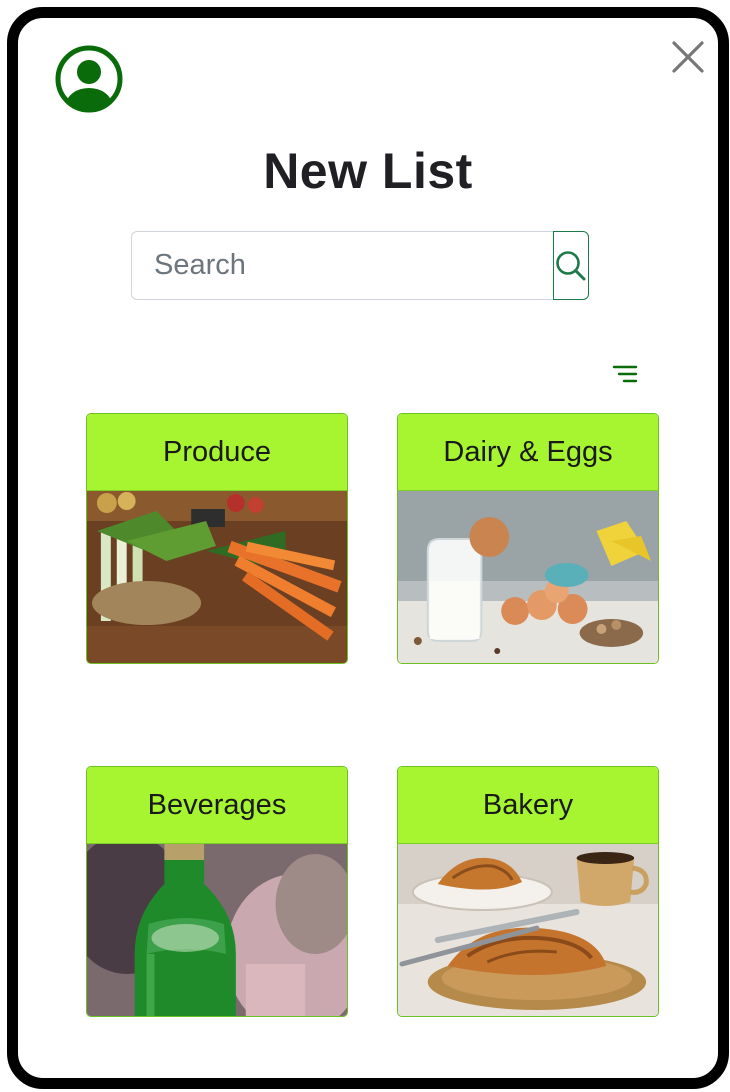 This screenshot has height=1092, width=730. I want to click on beverages-image, so click(217, 930).